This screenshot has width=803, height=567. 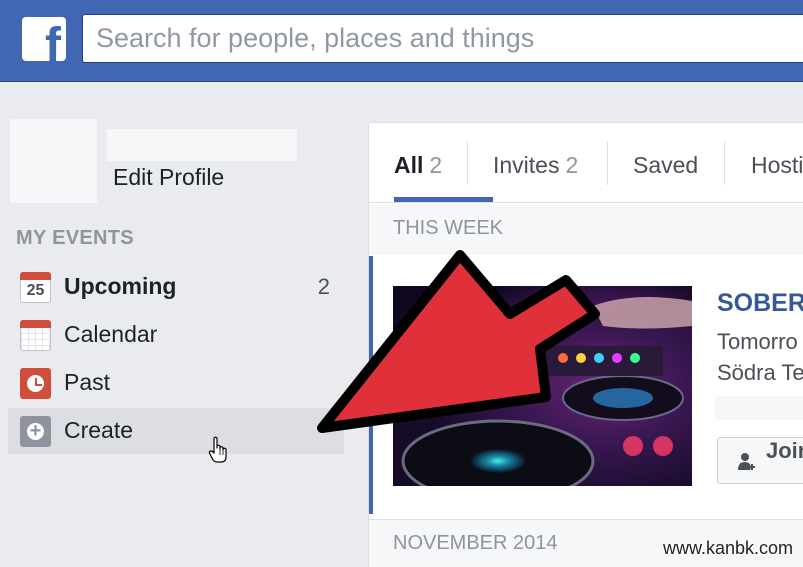 What do you see at coordinates (443, 162) in the screenshot?
I see `tab-all: All 2` at bounding box center [443, 162].